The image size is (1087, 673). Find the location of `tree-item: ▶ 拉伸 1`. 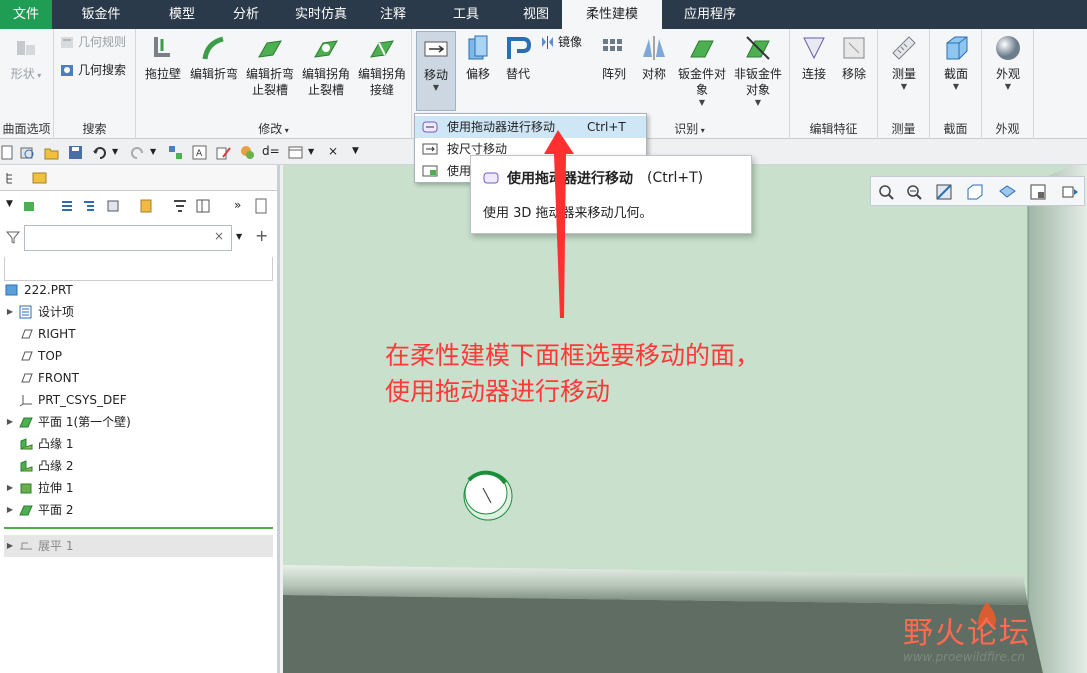

tree-item: ▶ 拉伸 1 is located at coordinates (39, 488).